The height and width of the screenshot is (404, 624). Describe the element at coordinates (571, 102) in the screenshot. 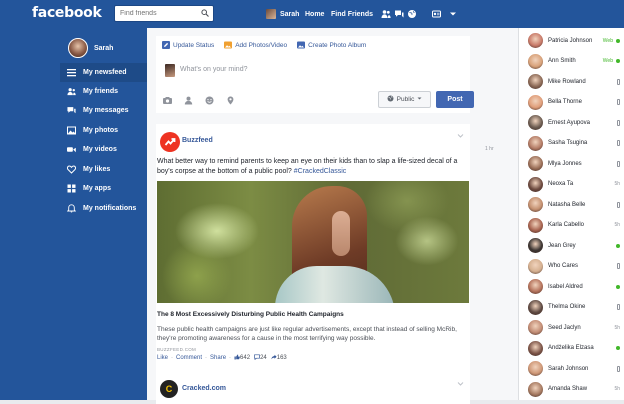

I see `chat-contact: Bella Thorne` at that location.